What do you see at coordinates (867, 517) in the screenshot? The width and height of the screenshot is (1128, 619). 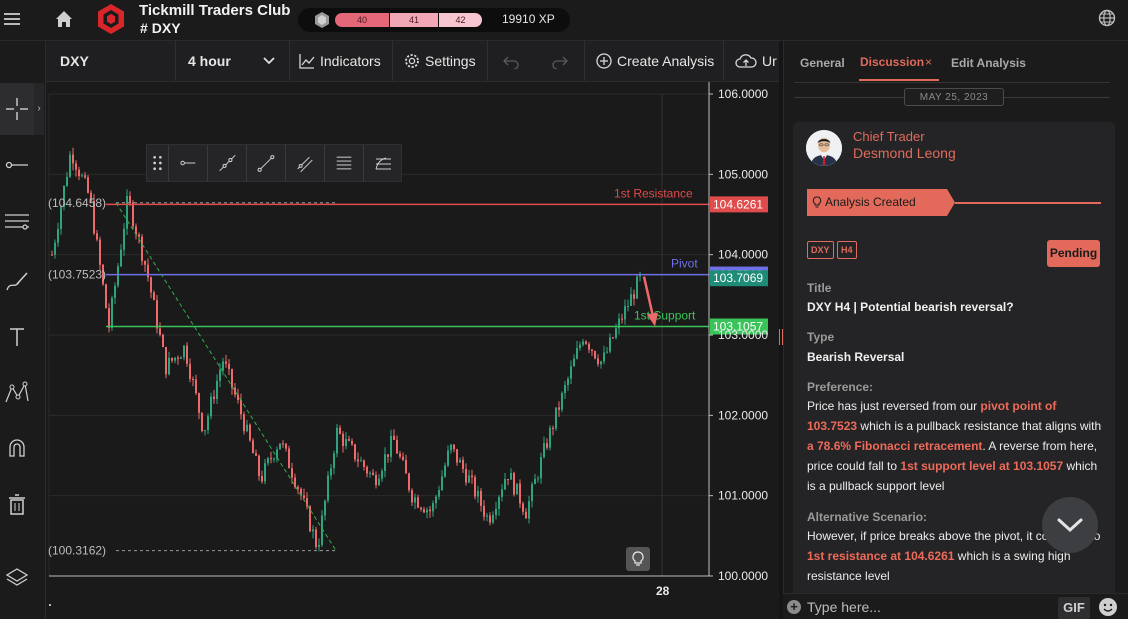 I see `alternative-scenario-label: Alternative Scenario:` at bounding box center [867, 517].